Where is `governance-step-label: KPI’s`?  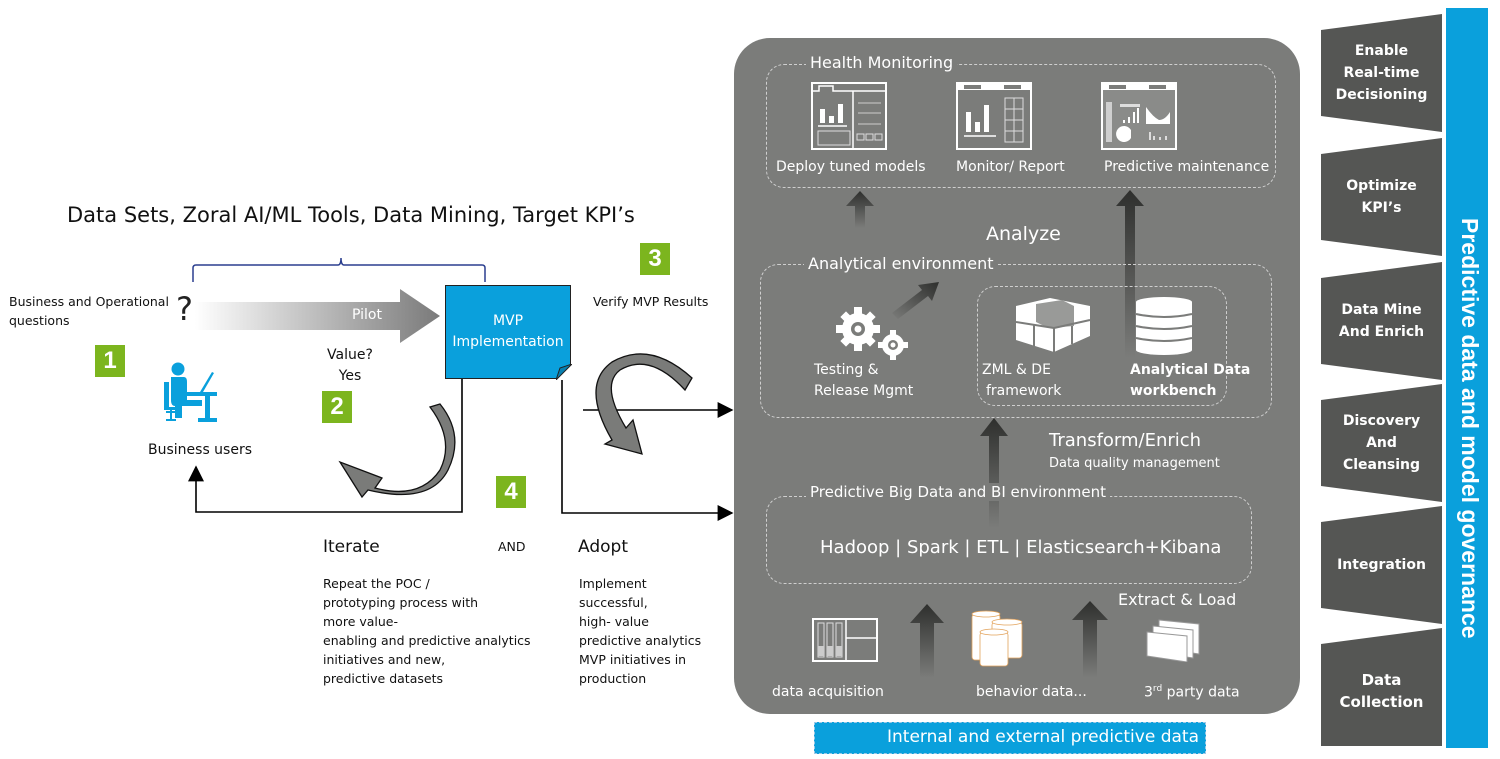
governance-step-label: KPI’s is located at coordinates (1381, 208).